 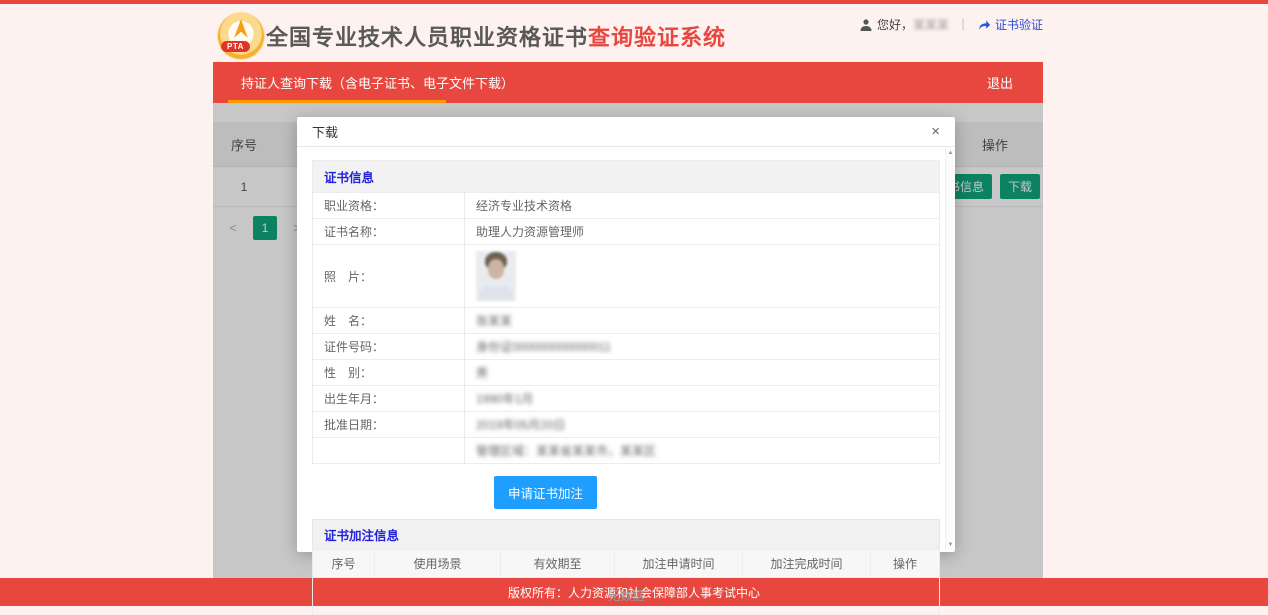 I want to click on photo-face-shape, so click(x=496, y=269).